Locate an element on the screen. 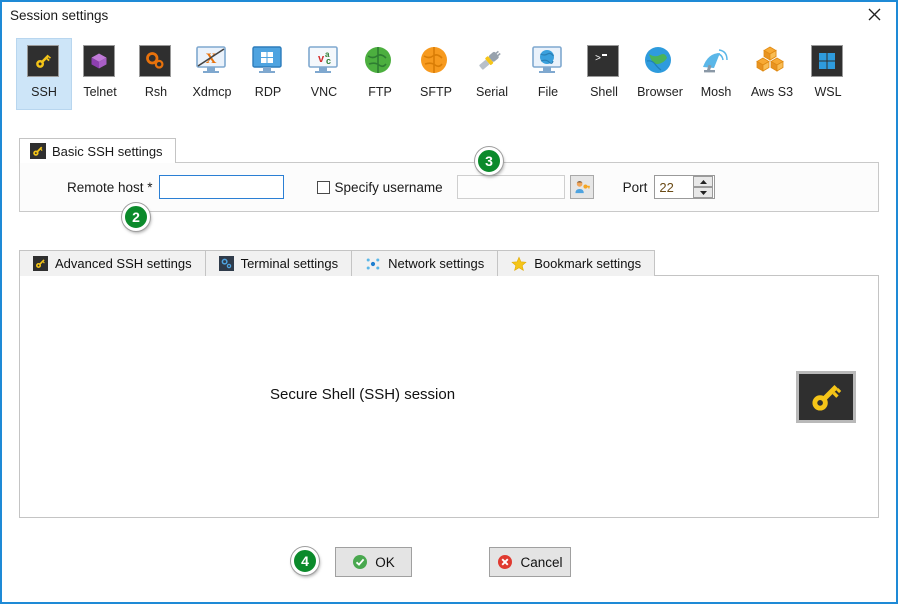  close-icon is located at coordinates (874, 14).